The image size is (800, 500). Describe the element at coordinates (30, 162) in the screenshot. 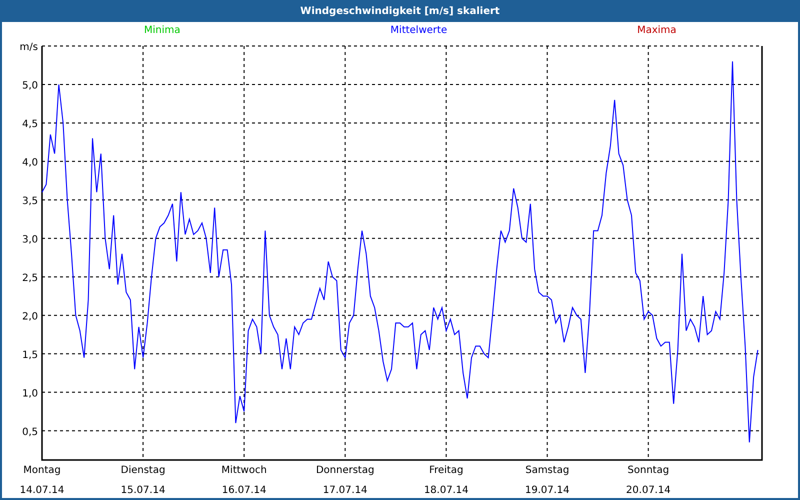

I see `y-tick-label: 4,0` at that location.